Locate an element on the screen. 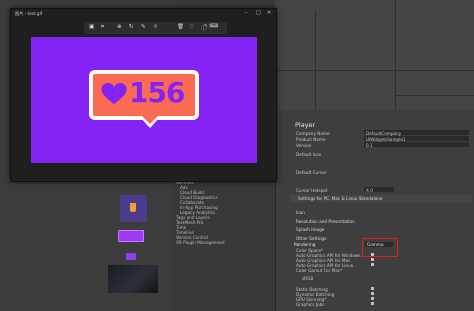 The height and width of the screenshot is (311, 474). field-label: Default Icon is located at coordinates (309, 154).